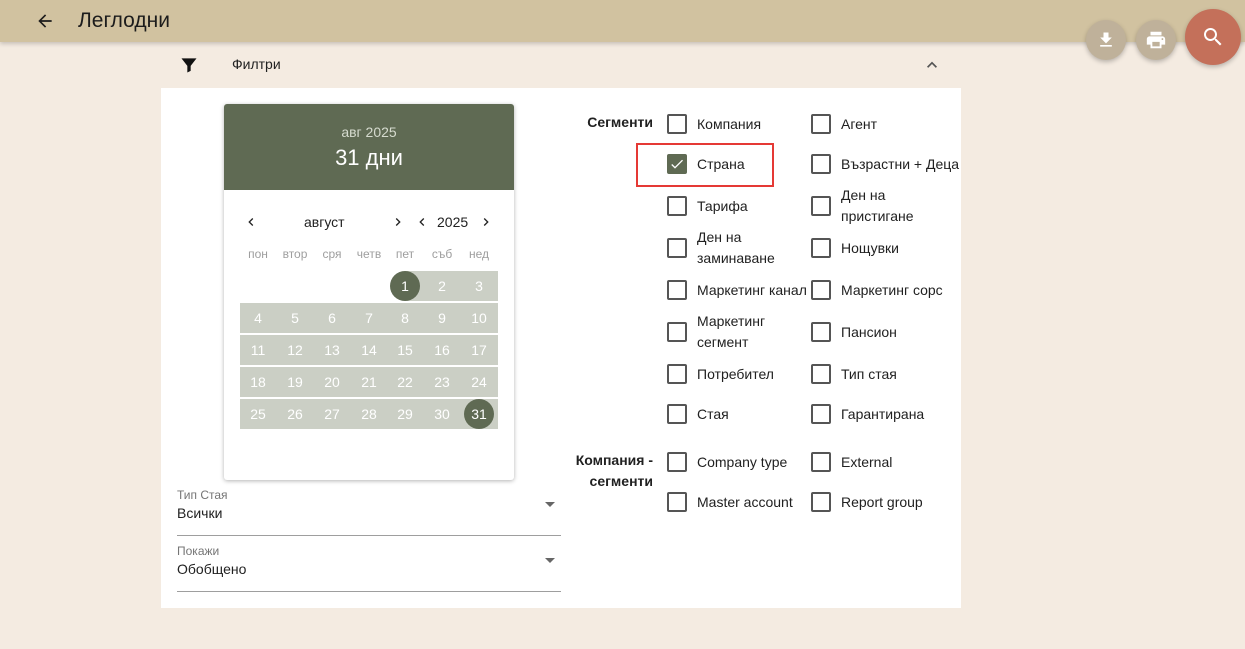  I want to click on prev-month-button, so click(251, 222).